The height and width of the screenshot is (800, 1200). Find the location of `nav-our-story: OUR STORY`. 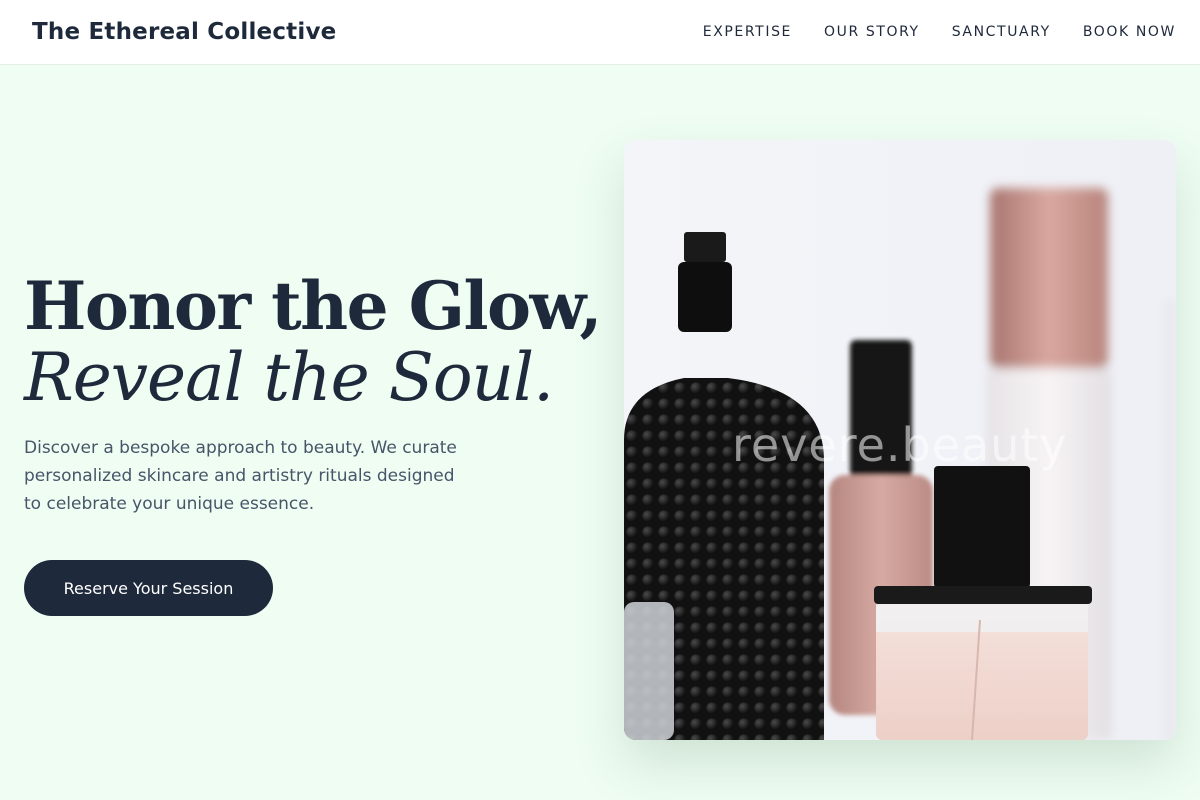

nav-our-story: OUR STORY is located at coordinates (872, 32).